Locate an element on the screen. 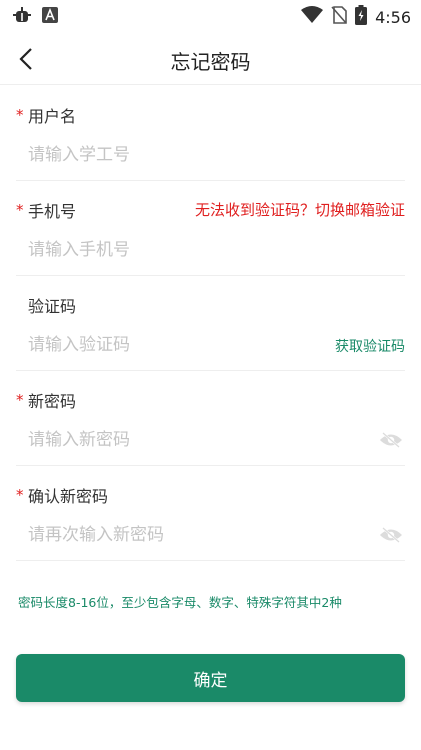 This screenshot has height=750, width=421. battery-icon is located at coordinates (361, 17).